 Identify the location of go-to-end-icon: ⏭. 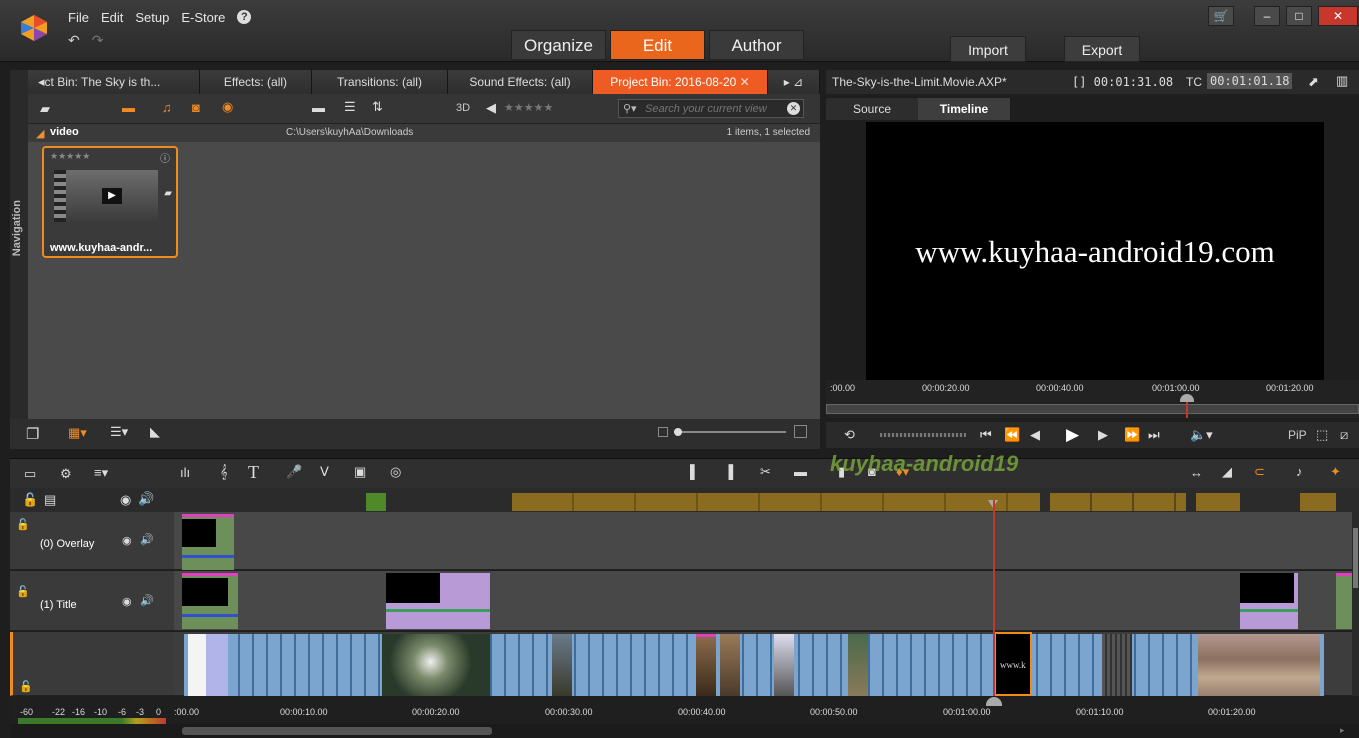
(1154, 435).